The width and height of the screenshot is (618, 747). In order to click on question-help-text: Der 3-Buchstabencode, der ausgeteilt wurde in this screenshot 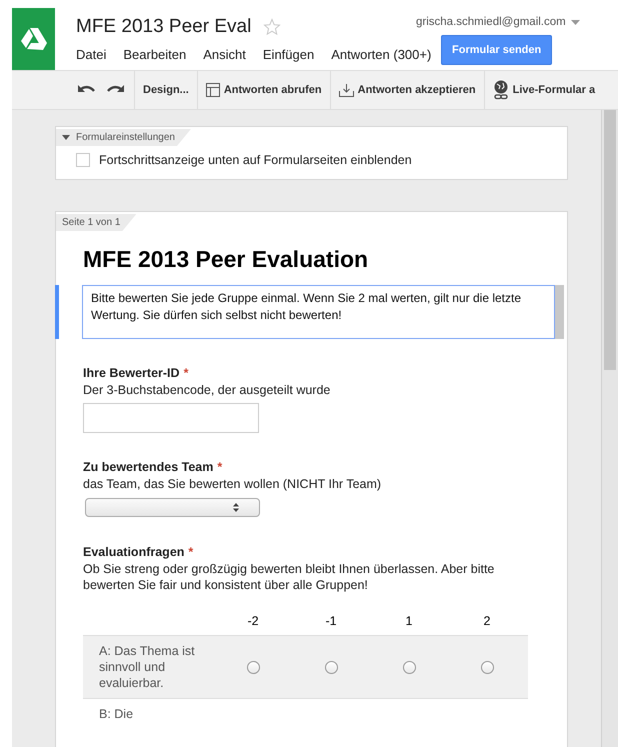, I will do `click(207, 390)`.